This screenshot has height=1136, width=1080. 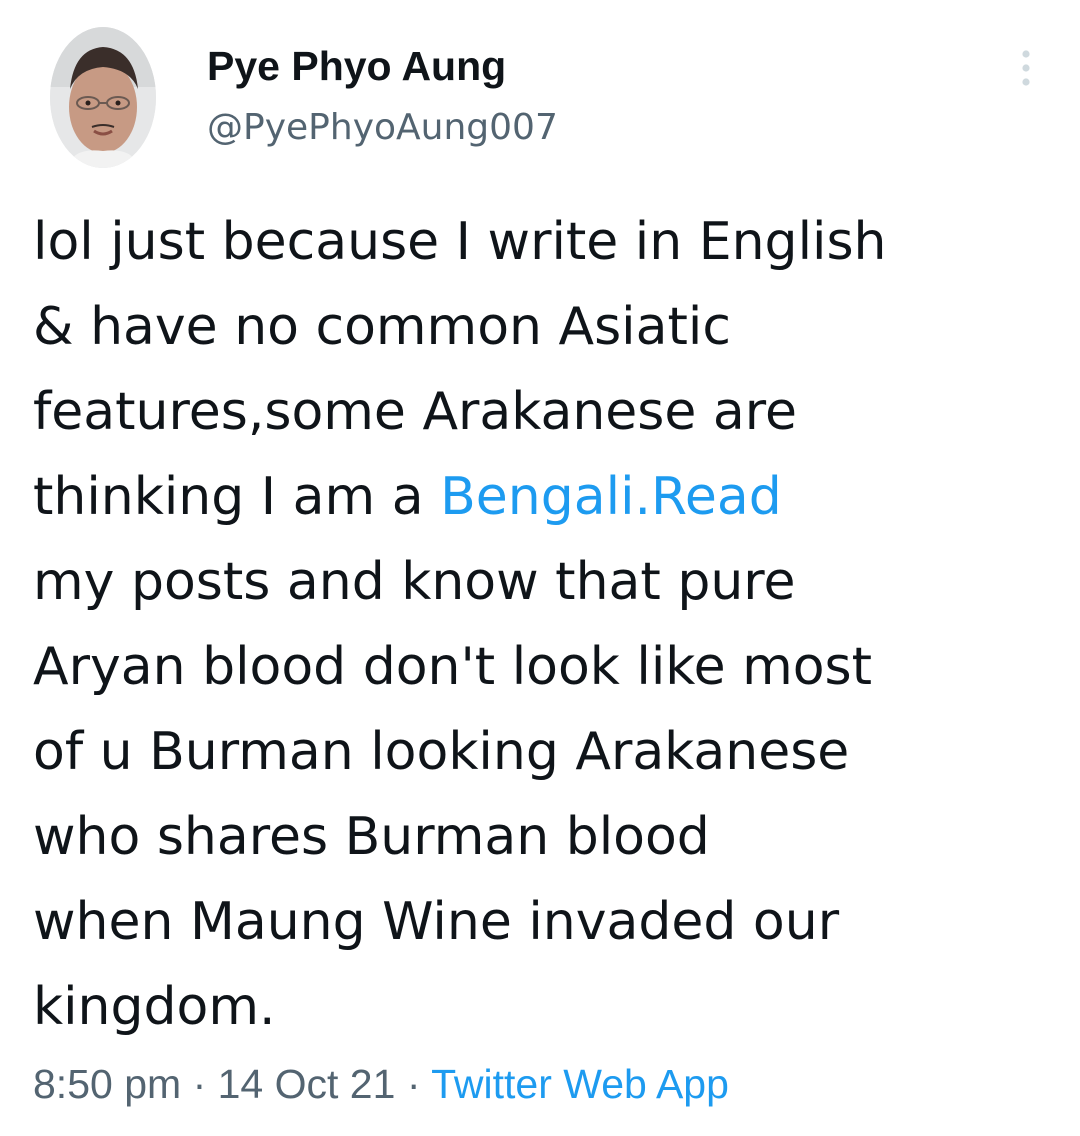 I want to click on tweet-line: kingdom., so click(x=154, y=1007).